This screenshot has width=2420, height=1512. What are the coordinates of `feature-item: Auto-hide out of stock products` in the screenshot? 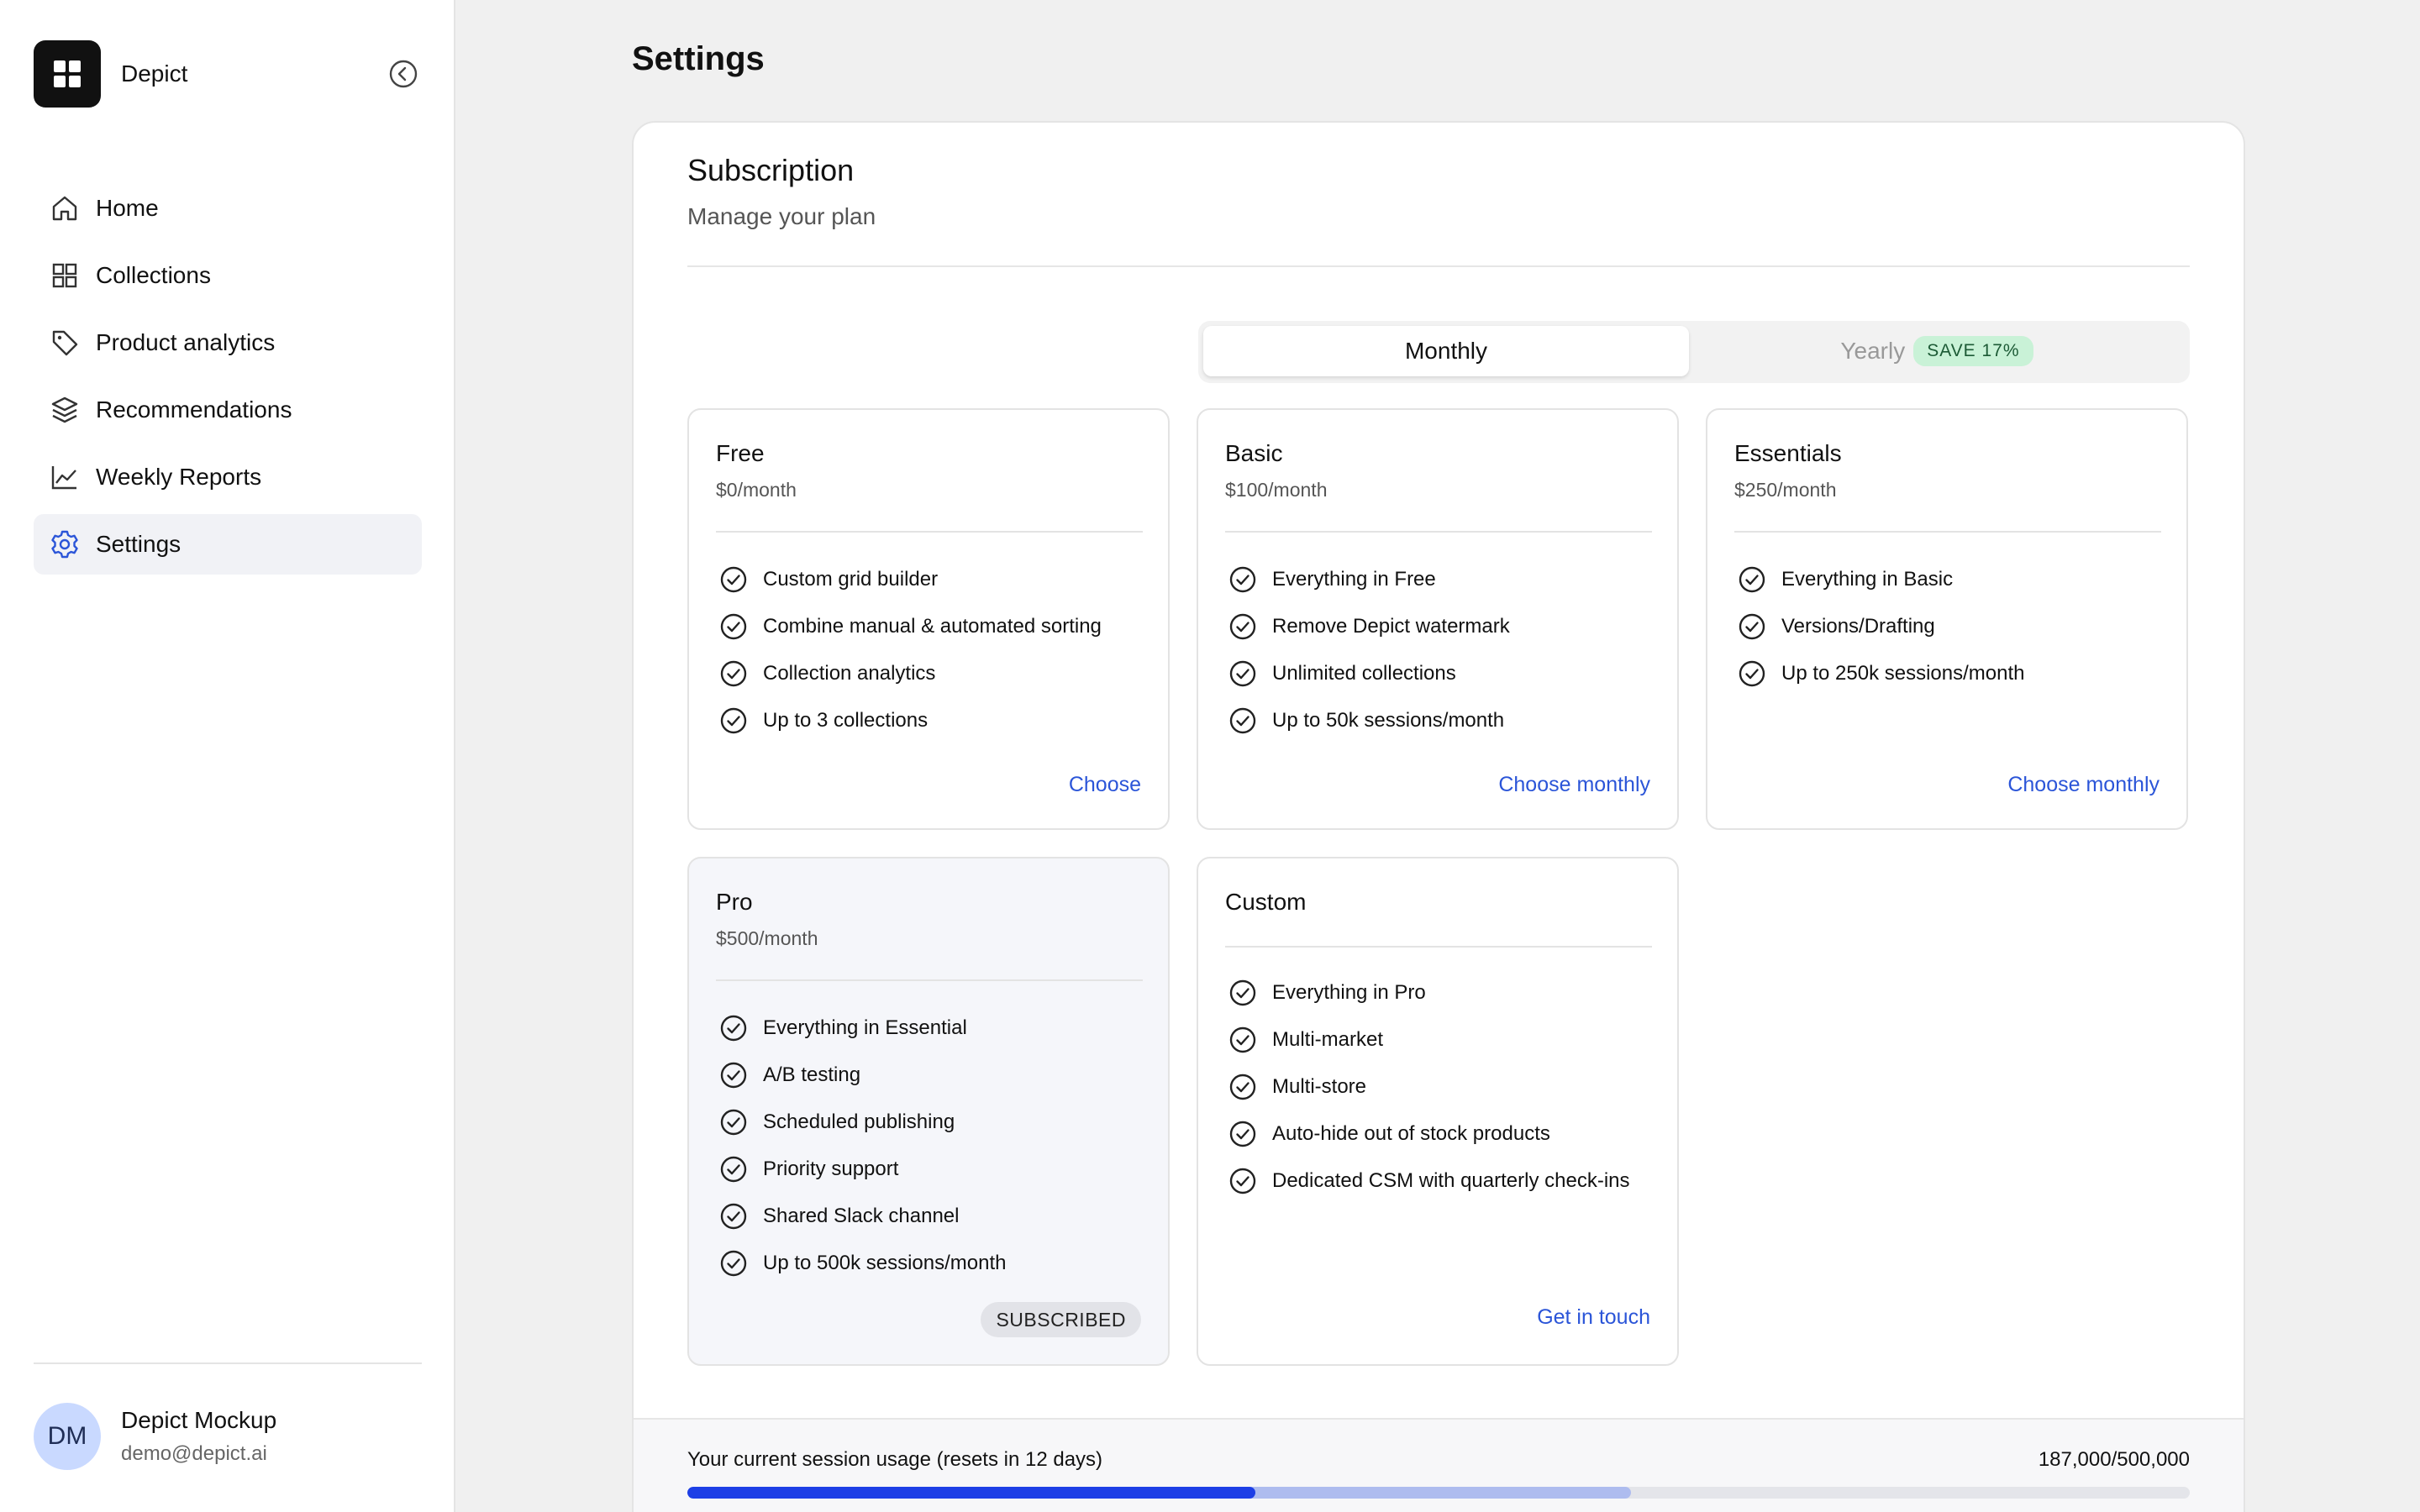 It's located at (1442, 1134).